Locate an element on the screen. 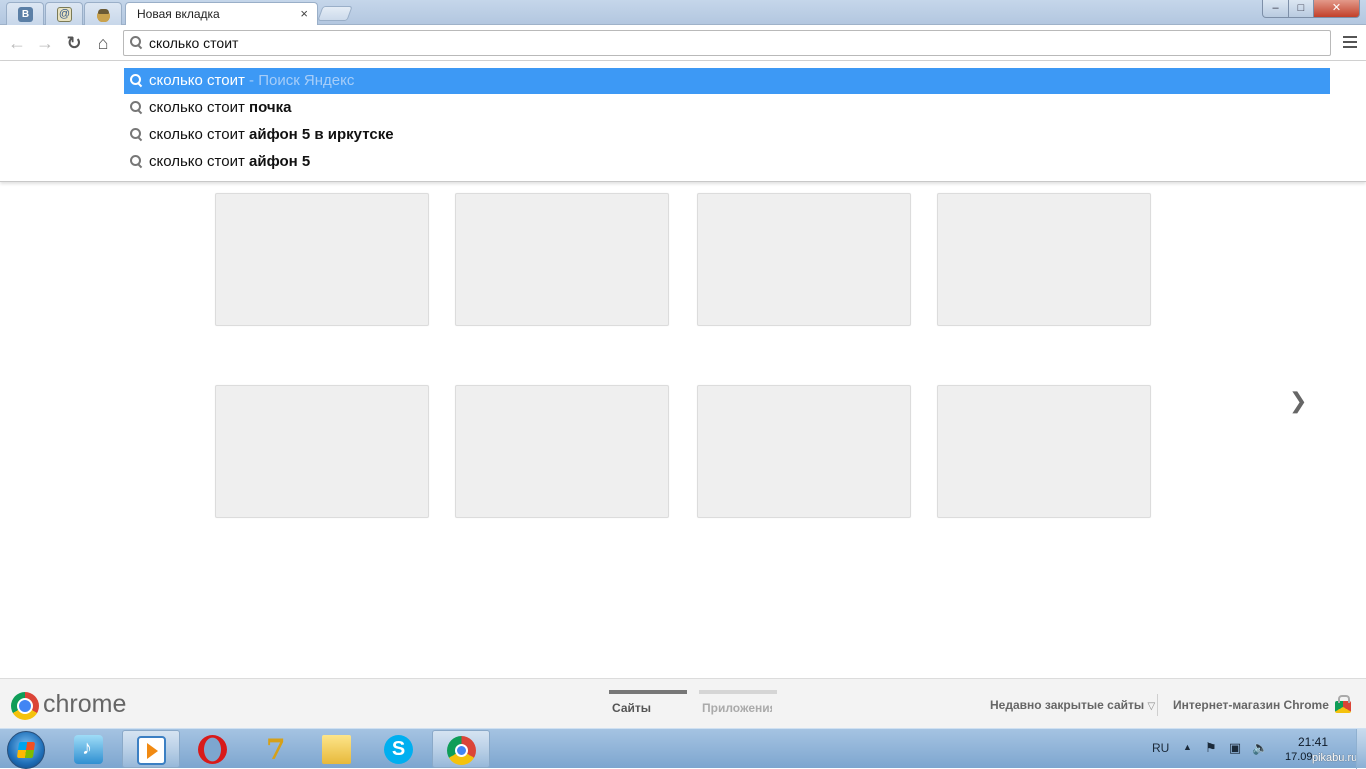  chrome-icon is located at coordinates (461, 750).